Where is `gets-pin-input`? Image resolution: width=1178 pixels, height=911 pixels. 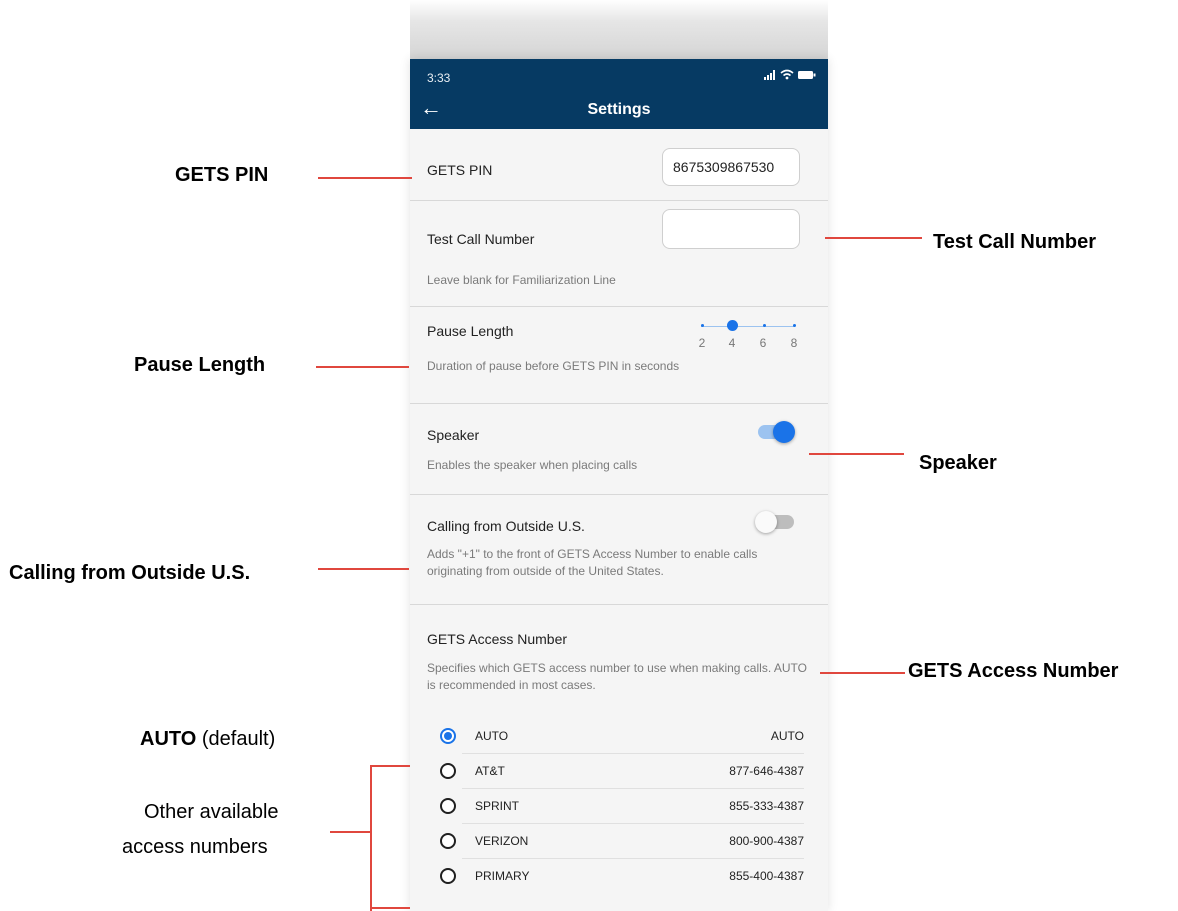
gets-pin-input is located at coordinates (731, 167).